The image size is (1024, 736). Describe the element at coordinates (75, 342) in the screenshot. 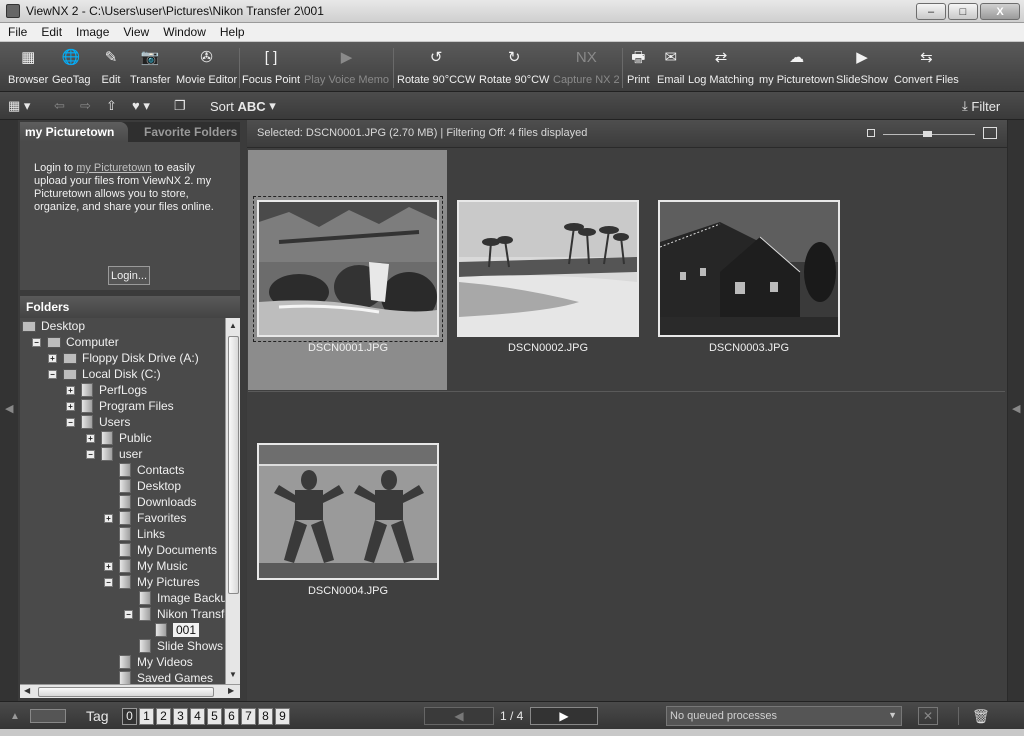

I see `tree-item: − Computer` at that location.